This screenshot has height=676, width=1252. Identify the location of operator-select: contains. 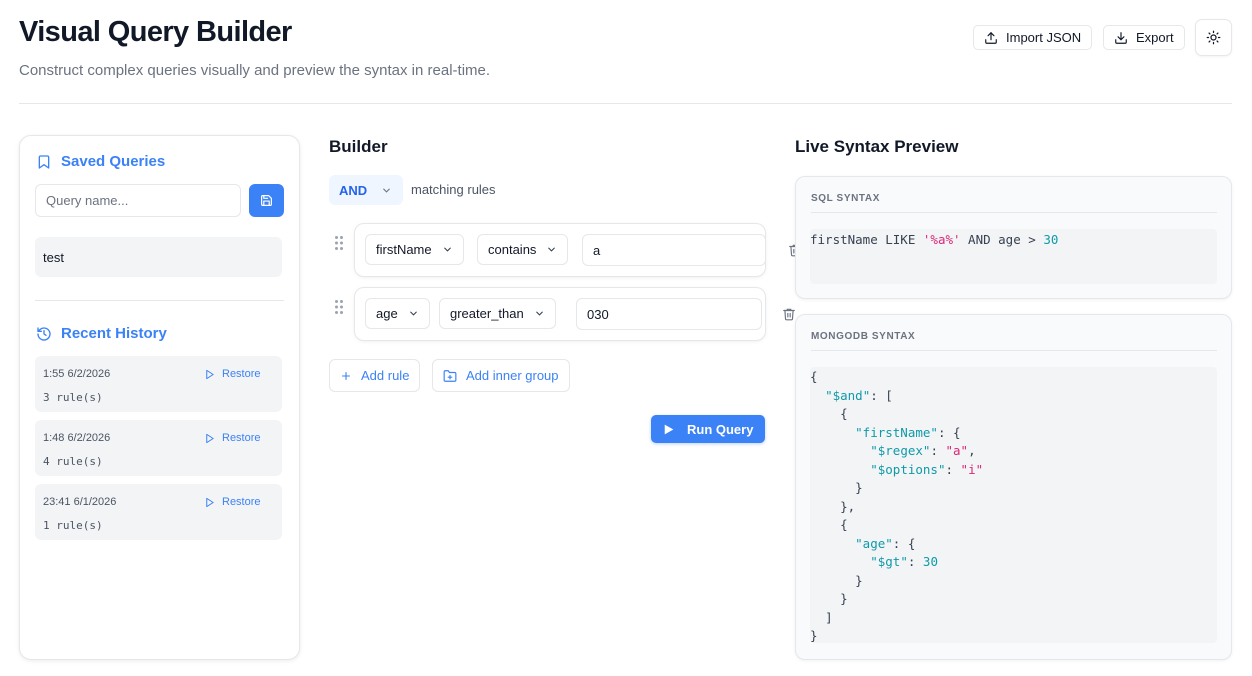
(523, 249).